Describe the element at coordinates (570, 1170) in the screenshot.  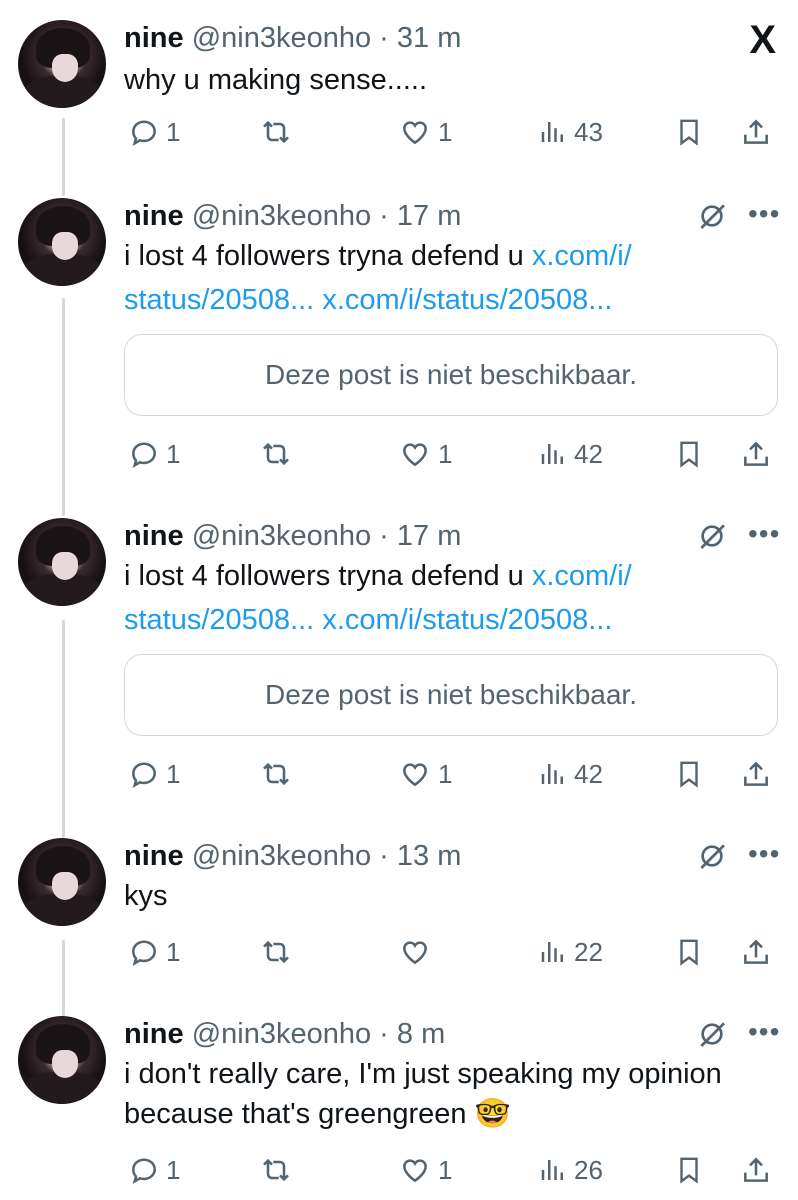
I see `views-button: 26` at that location.